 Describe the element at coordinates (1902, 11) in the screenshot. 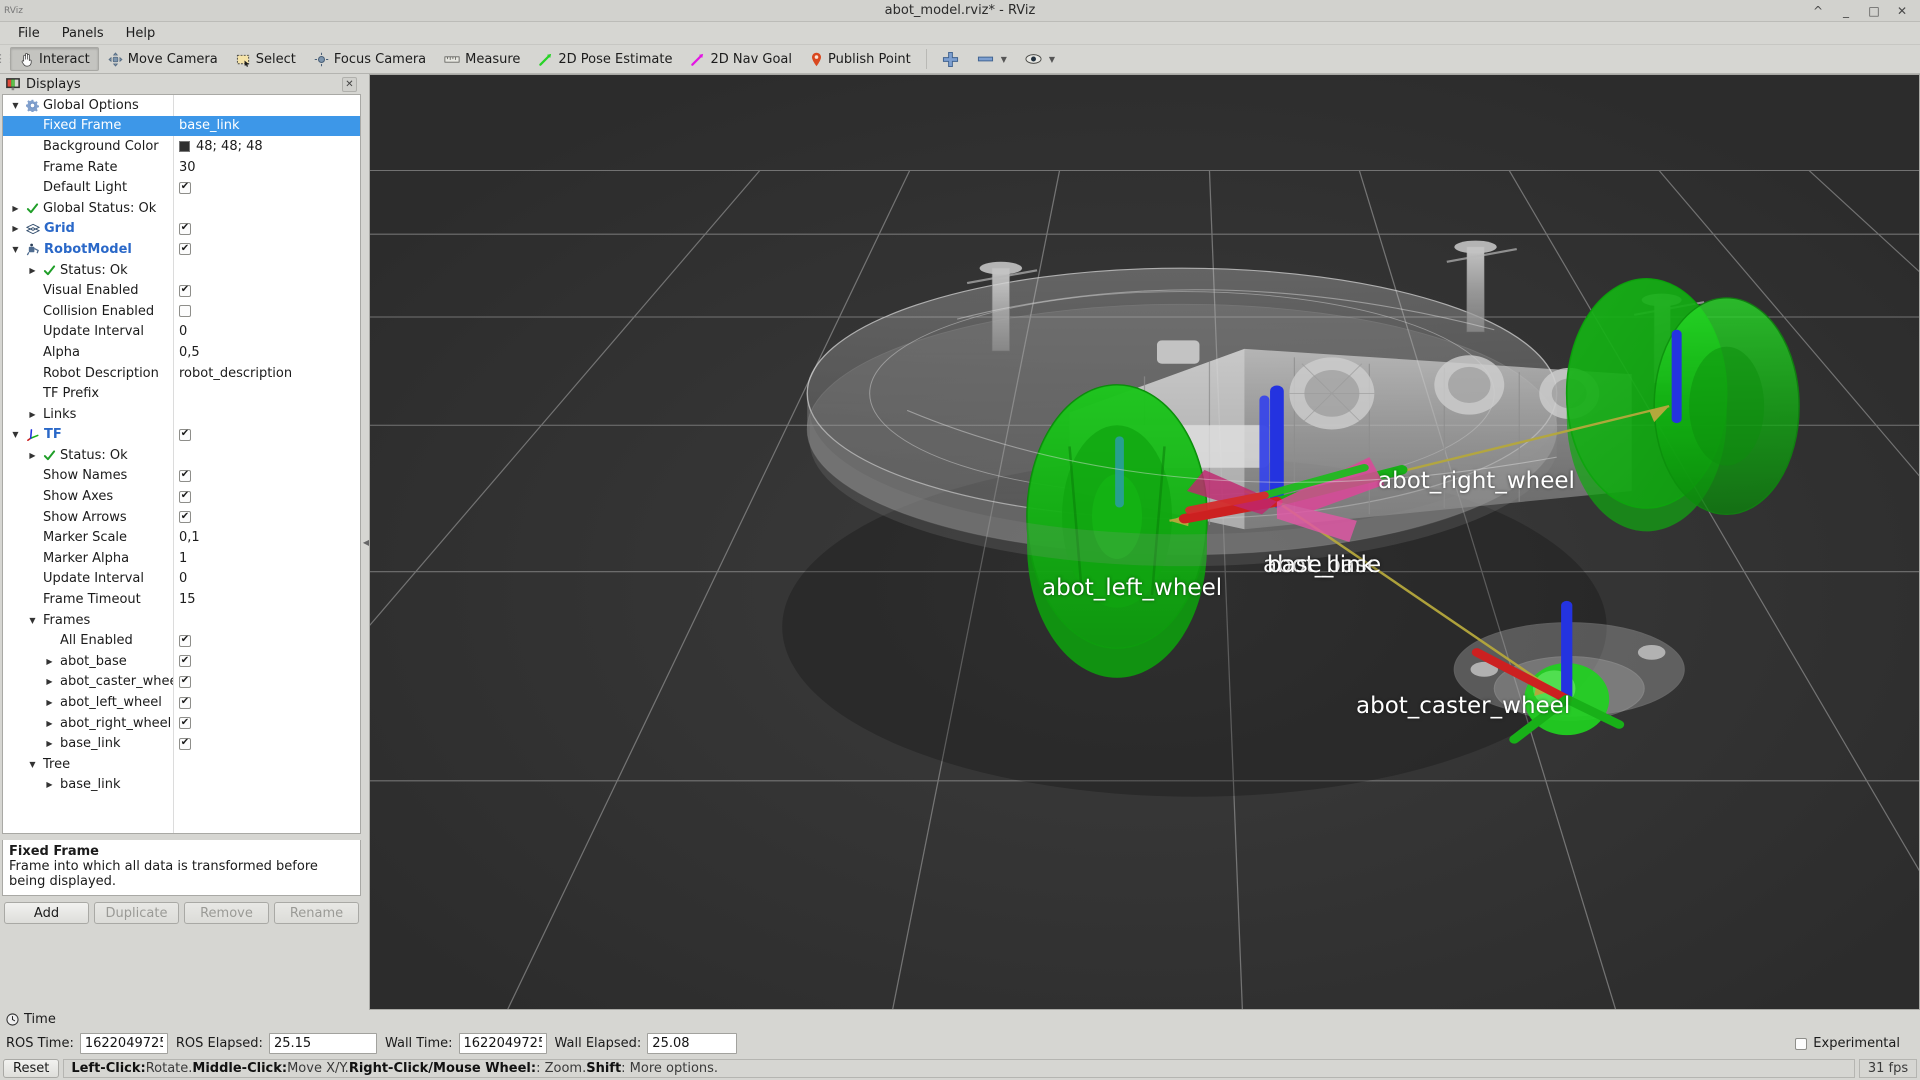

I see `close-window-button: ✕` at that location.